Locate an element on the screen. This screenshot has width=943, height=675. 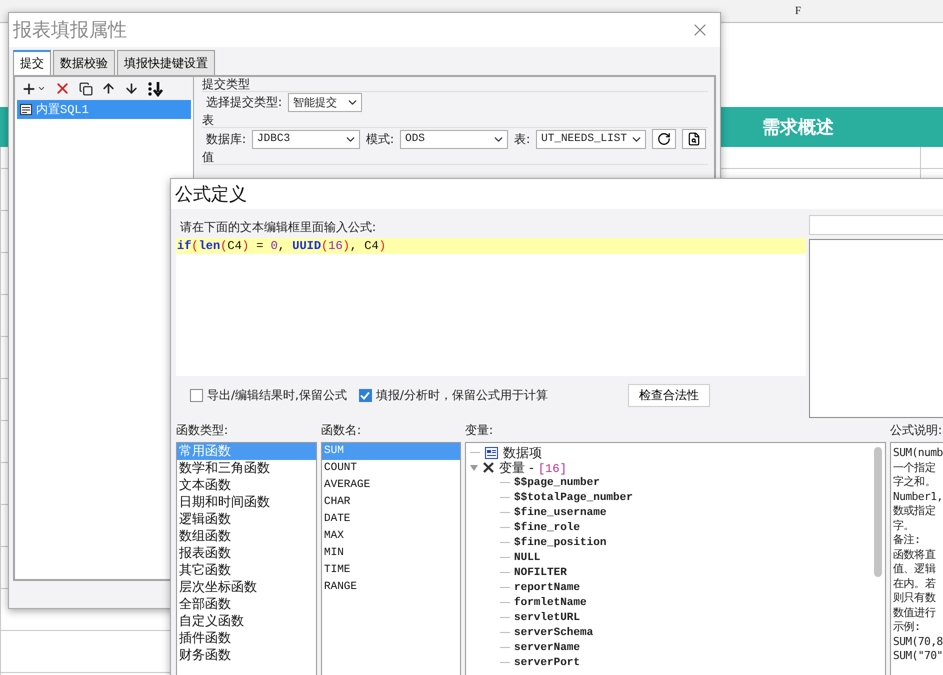
list-item: CHAR is located at coordinates (391, 502).